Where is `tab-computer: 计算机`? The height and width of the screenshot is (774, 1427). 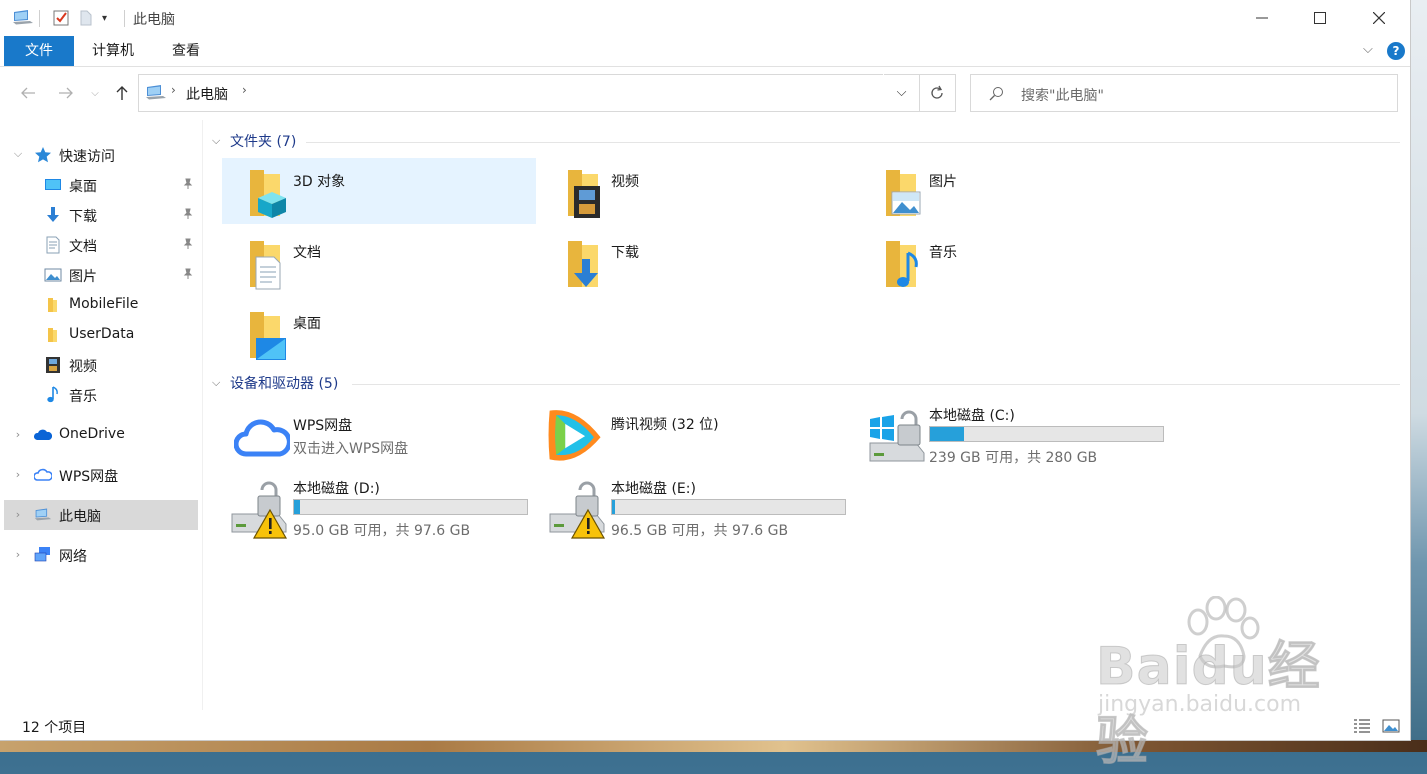 tab-computer: 计算机 is located at coordinates (113, 51).